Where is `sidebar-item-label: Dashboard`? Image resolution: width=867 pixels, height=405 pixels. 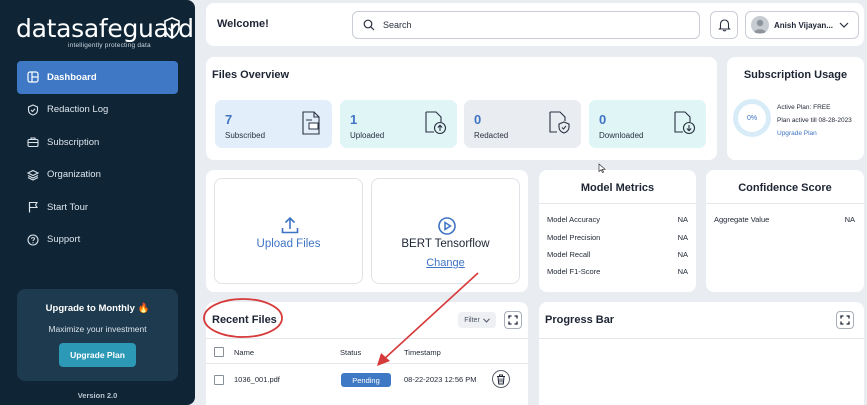
sidebar-item-label: Dashboard is located at coordinates (72, 77).